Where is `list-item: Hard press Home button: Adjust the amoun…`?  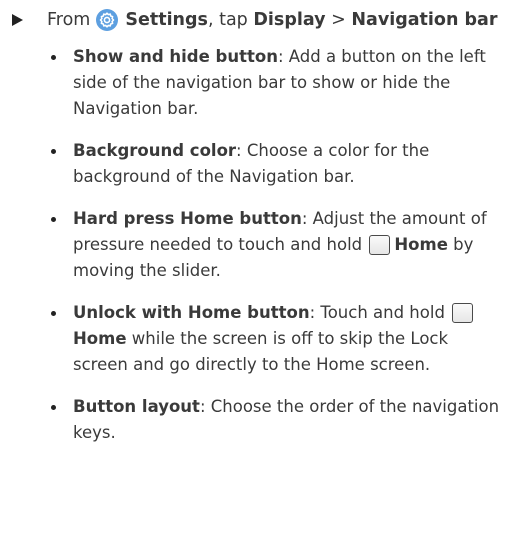
list-item: Hard press Home button: Adjust the amoun… is located at coordinates (278, 245).